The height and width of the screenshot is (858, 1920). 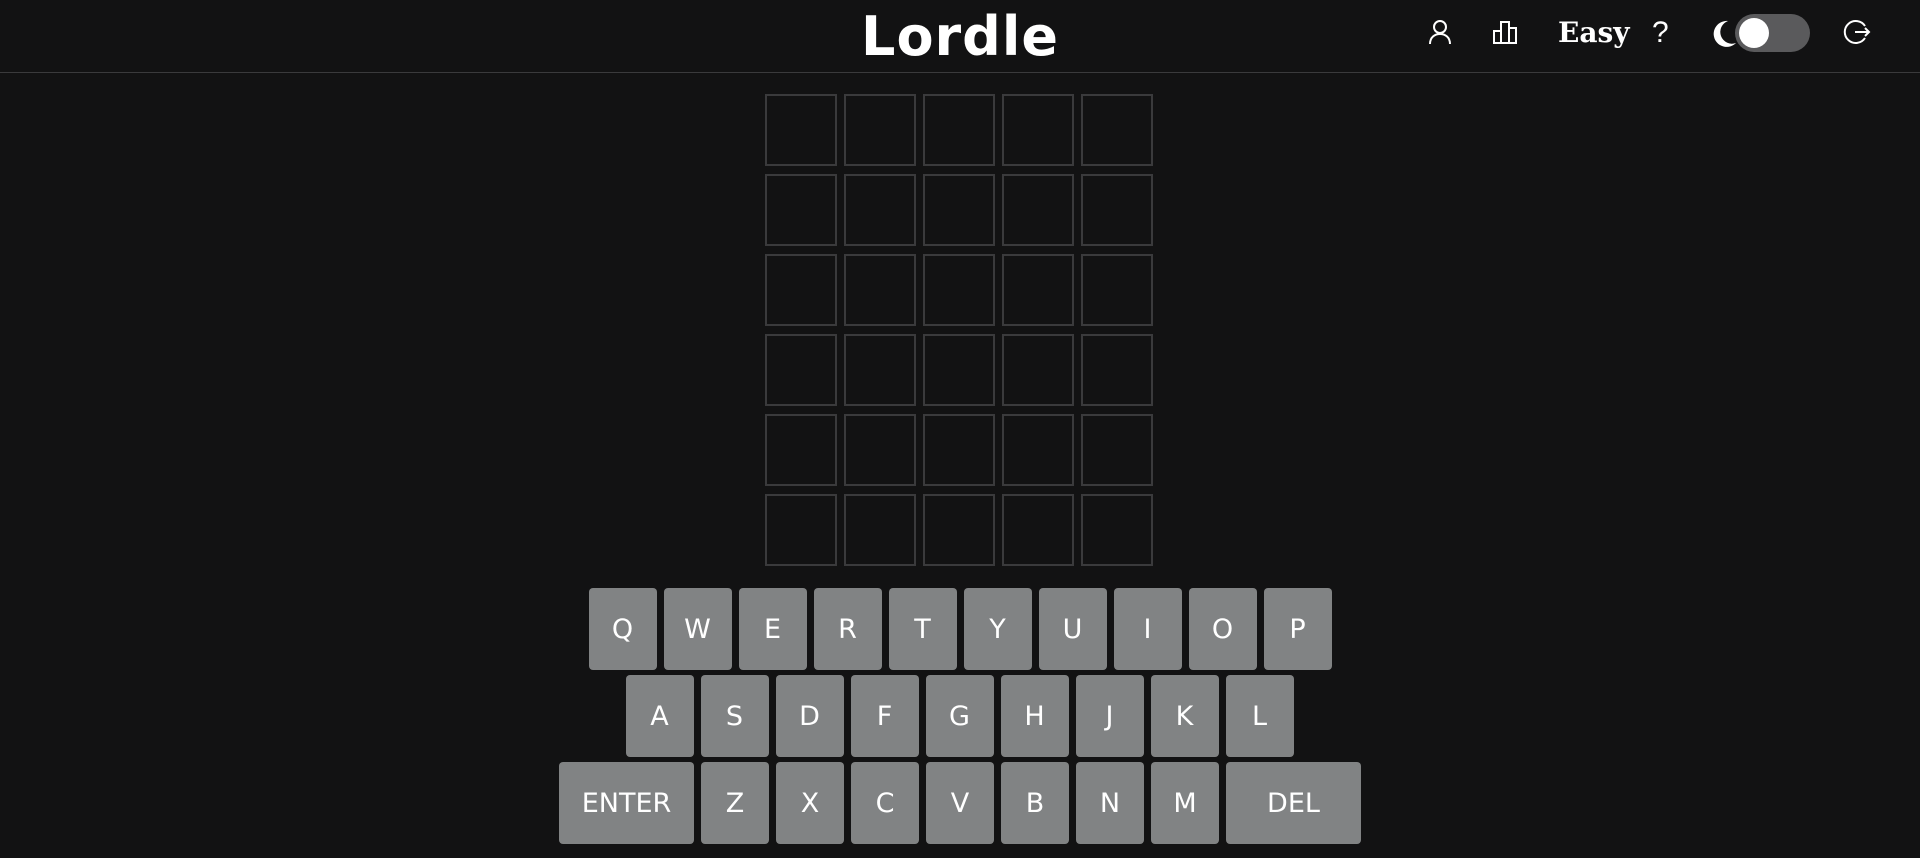 What do you see at coordinates (1440, 32) in the screenshot?
I see `user-icon` at bounding box center [1440, 32].